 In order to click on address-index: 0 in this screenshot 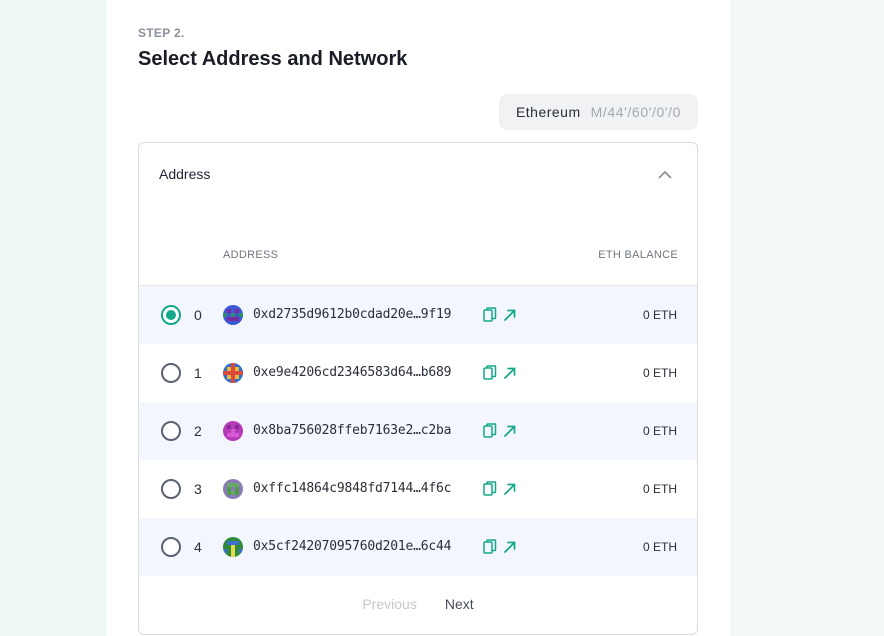, I will do `click(198, 315)`.